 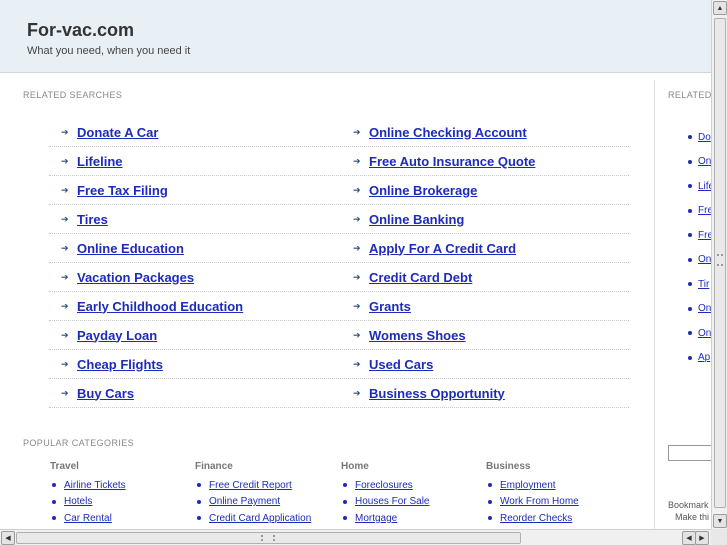 What do you see at coordinates (339, 393) in the screenshot?
I see `links-row: ➔ Buy Cars ➔ Business Opportunity` at bounding box center [339, 393].